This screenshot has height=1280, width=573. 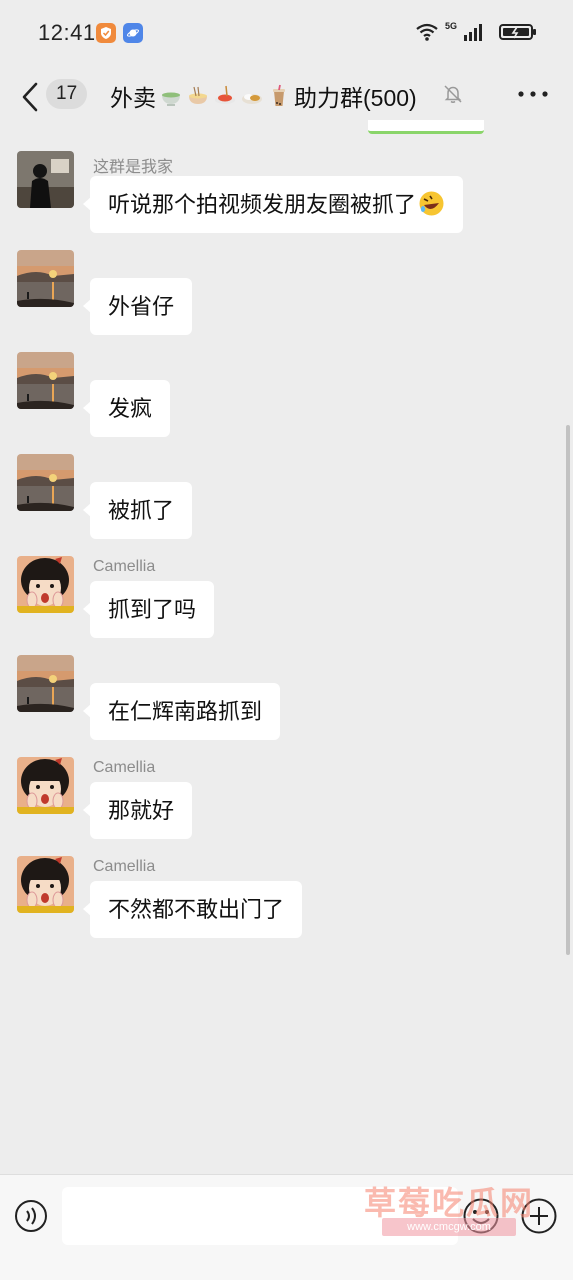 I want to click on message-bubble: 发疯, so click(x=126, y=408).